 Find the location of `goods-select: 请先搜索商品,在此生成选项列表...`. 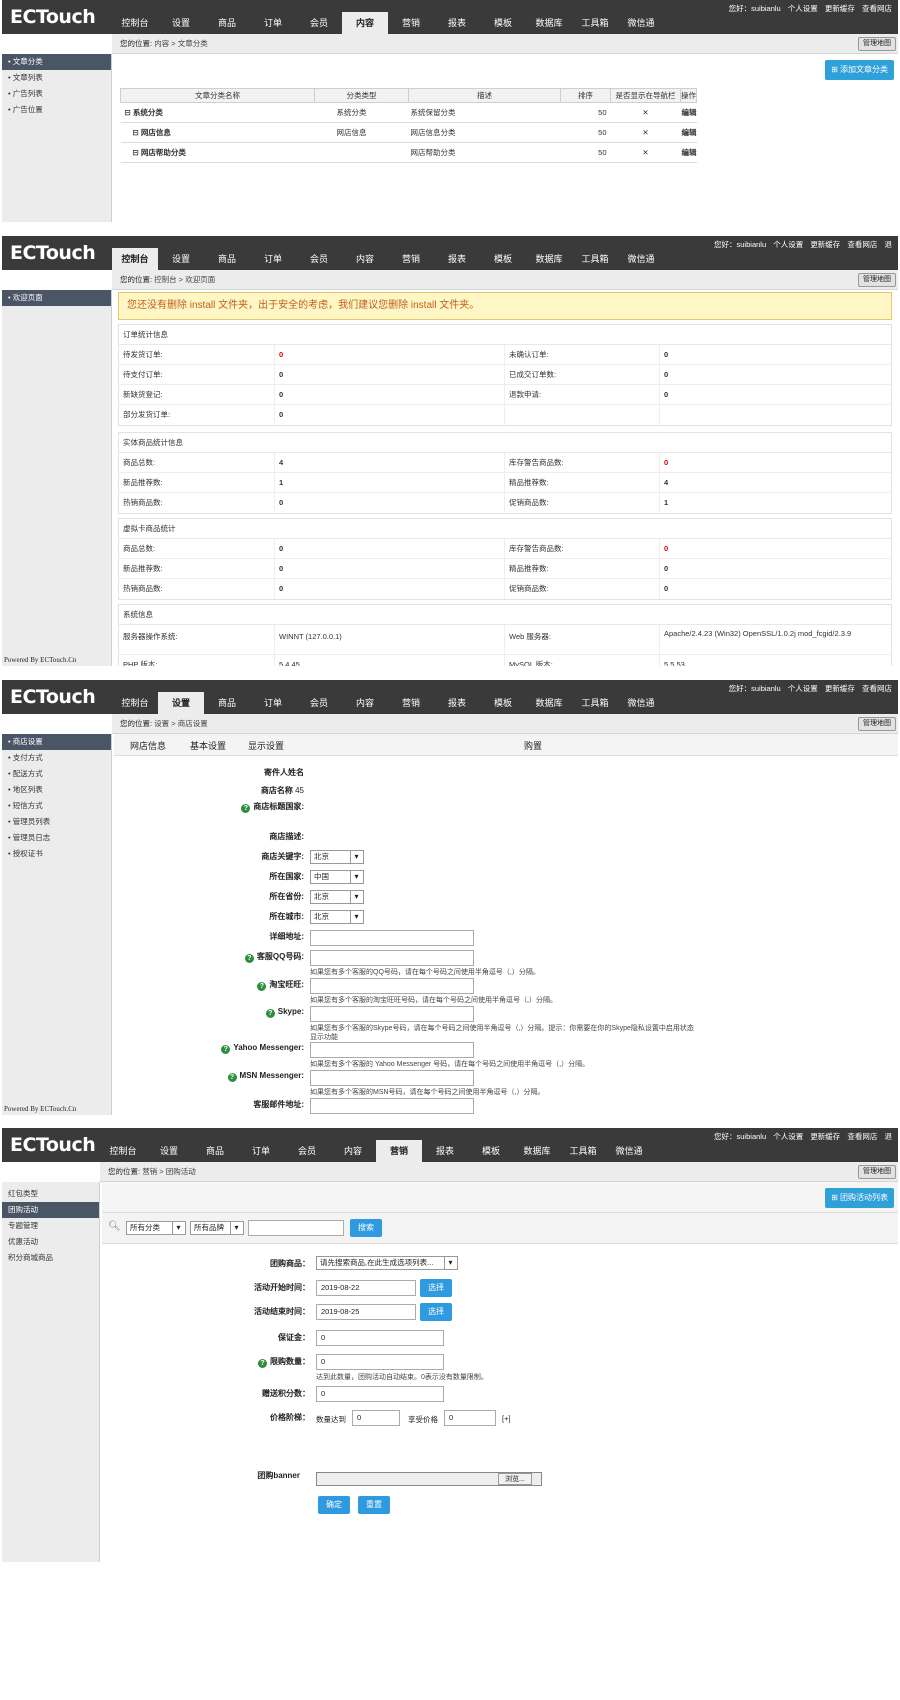

goods-select: 请先搜索商品,在此生成选项列表... is located at coordinates (387, 1263).